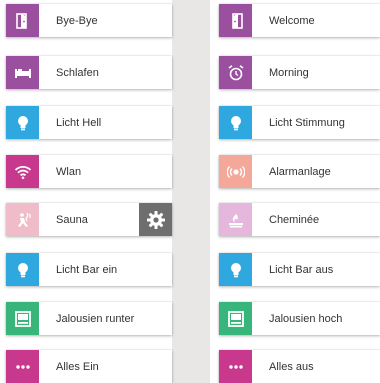 This screenshot has width=380, height=383. I want to click on scene-button-alles-aus: Alles aus, so click(299, 366).